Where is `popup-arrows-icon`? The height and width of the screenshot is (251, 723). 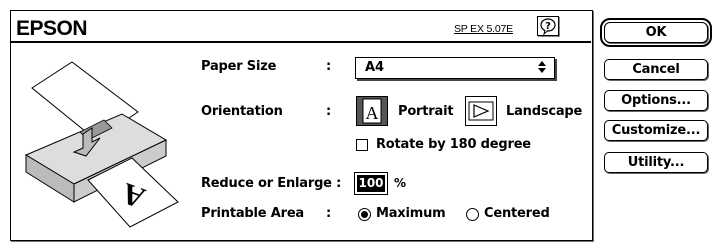
popup-arrows-icon is located at coordinates (542, 67).